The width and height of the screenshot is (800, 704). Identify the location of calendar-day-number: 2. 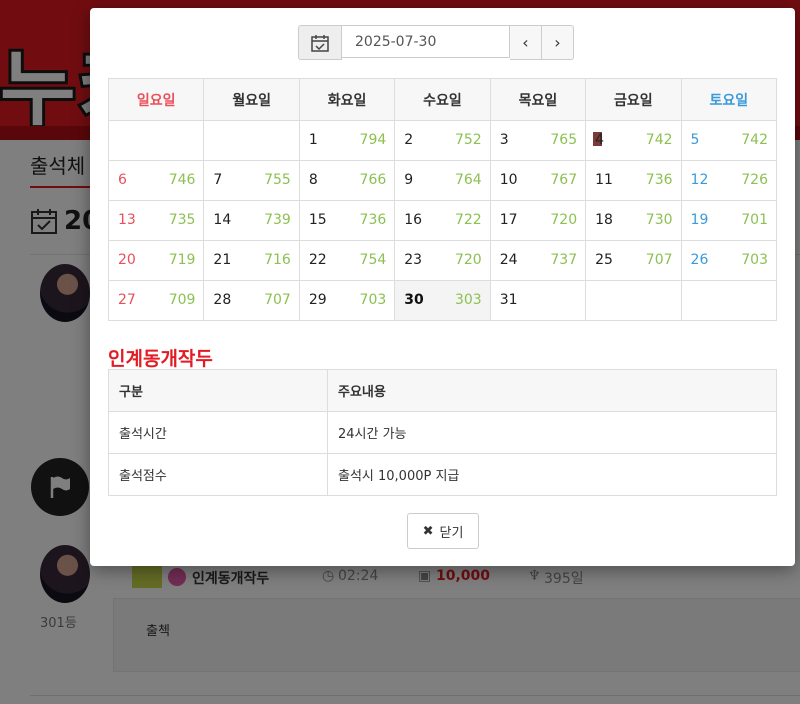
(409, 140).